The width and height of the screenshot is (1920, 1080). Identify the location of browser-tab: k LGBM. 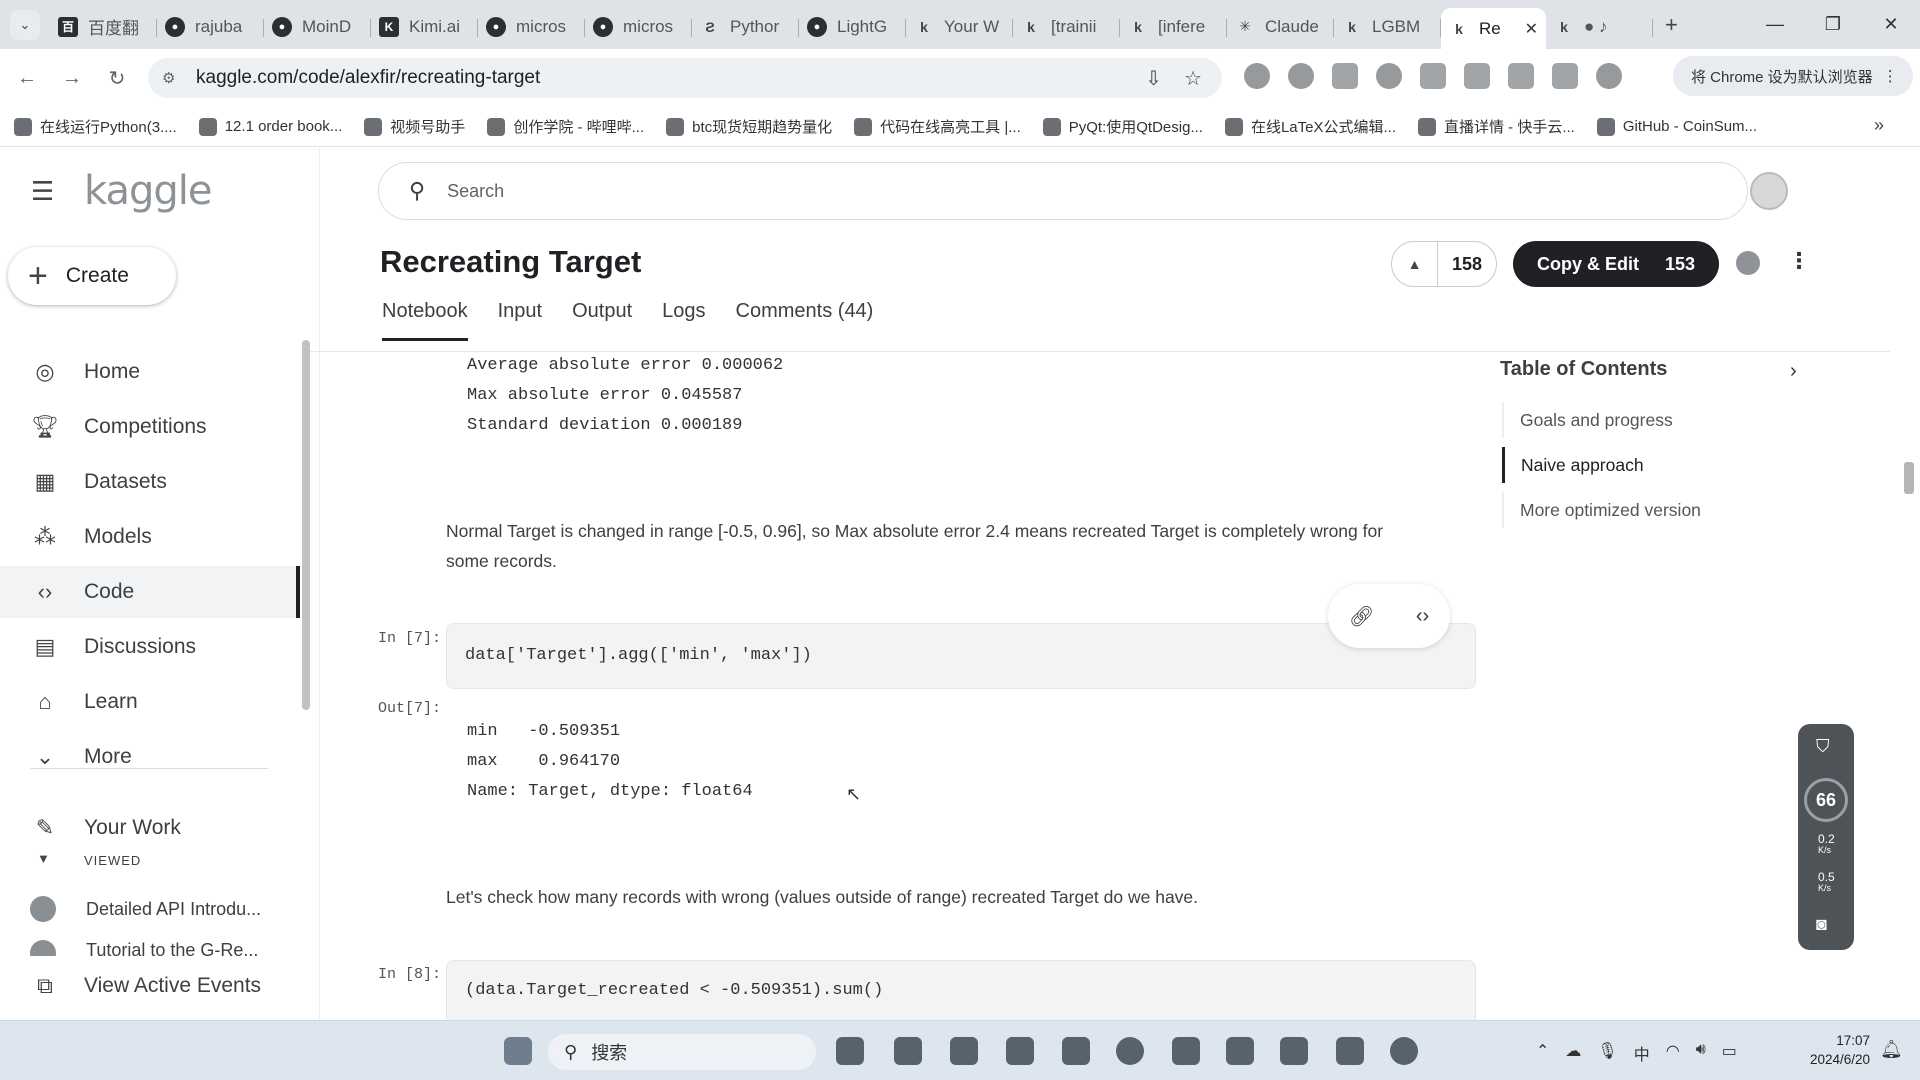
(1387, 27).